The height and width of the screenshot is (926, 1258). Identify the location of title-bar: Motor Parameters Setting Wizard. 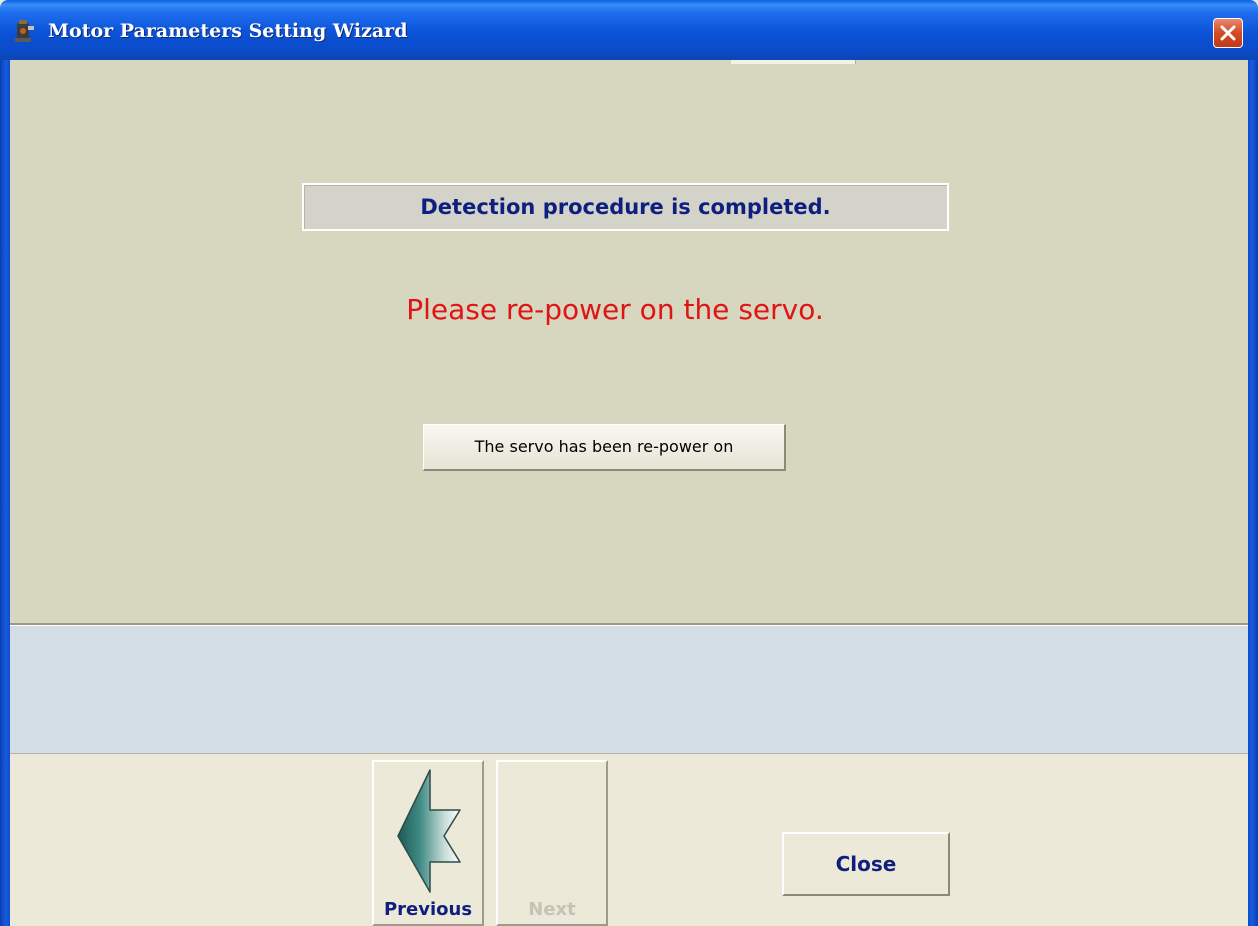
(629, 30).